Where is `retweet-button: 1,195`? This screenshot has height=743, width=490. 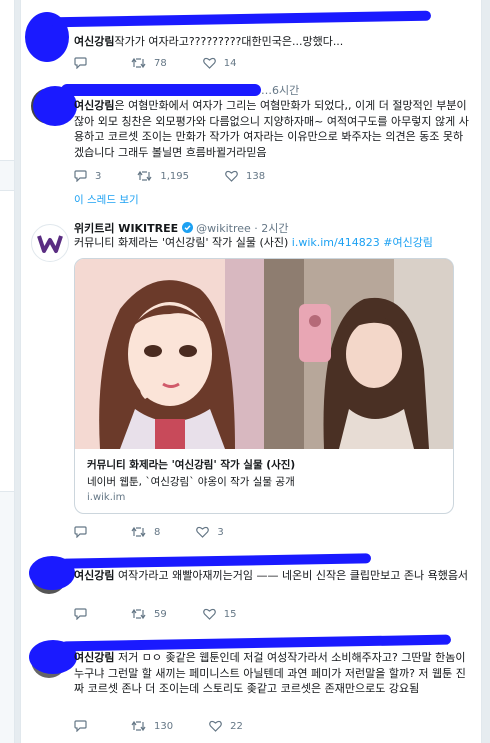
retweet-button: 1,195 is located at coordinates (163, 176).